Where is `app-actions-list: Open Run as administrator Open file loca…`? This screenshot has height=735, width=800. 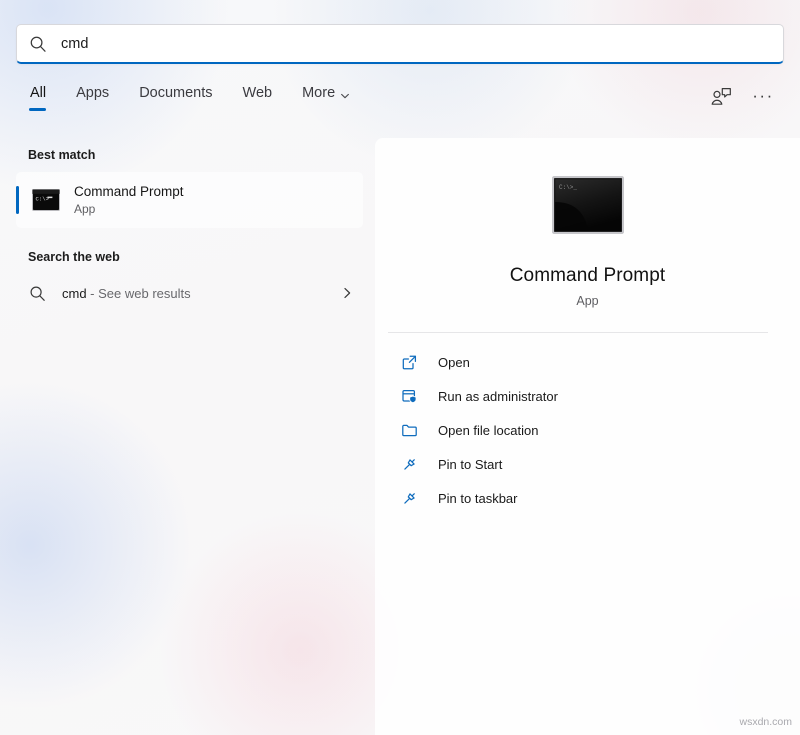
app-actions-list: Open Run as administrator Open file loca… is located at coordinates (587, 430).